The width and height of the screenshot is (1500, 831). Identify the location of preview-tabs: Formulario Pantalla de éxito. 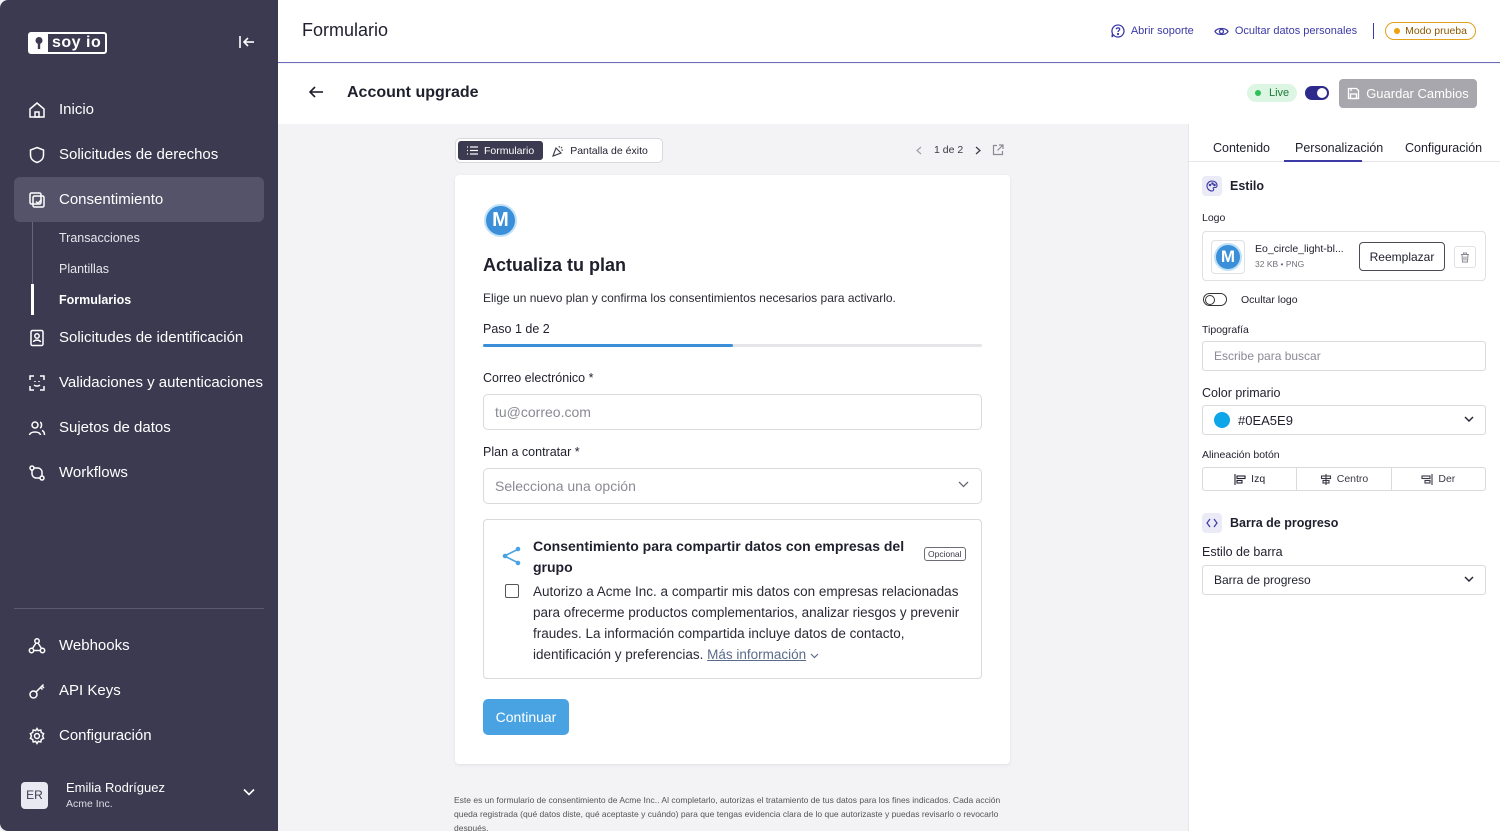
(559, 150).